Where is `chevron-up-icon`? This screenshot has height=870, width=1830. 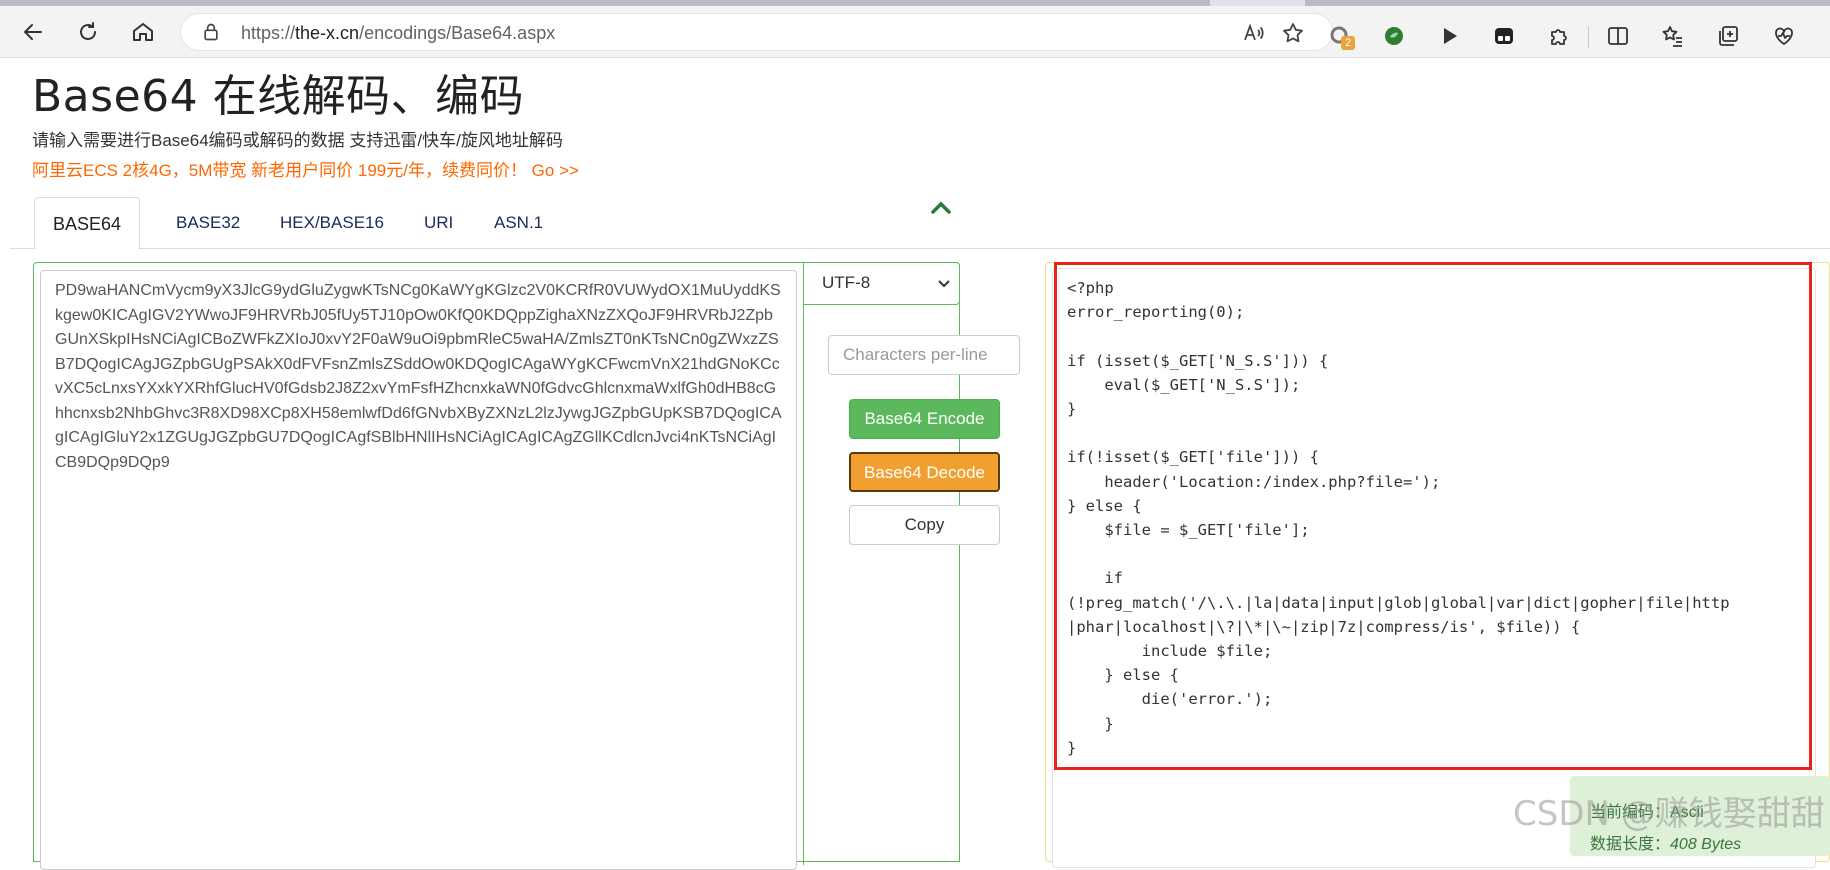
chevron-up-icon is located at coordinates (941, 208).